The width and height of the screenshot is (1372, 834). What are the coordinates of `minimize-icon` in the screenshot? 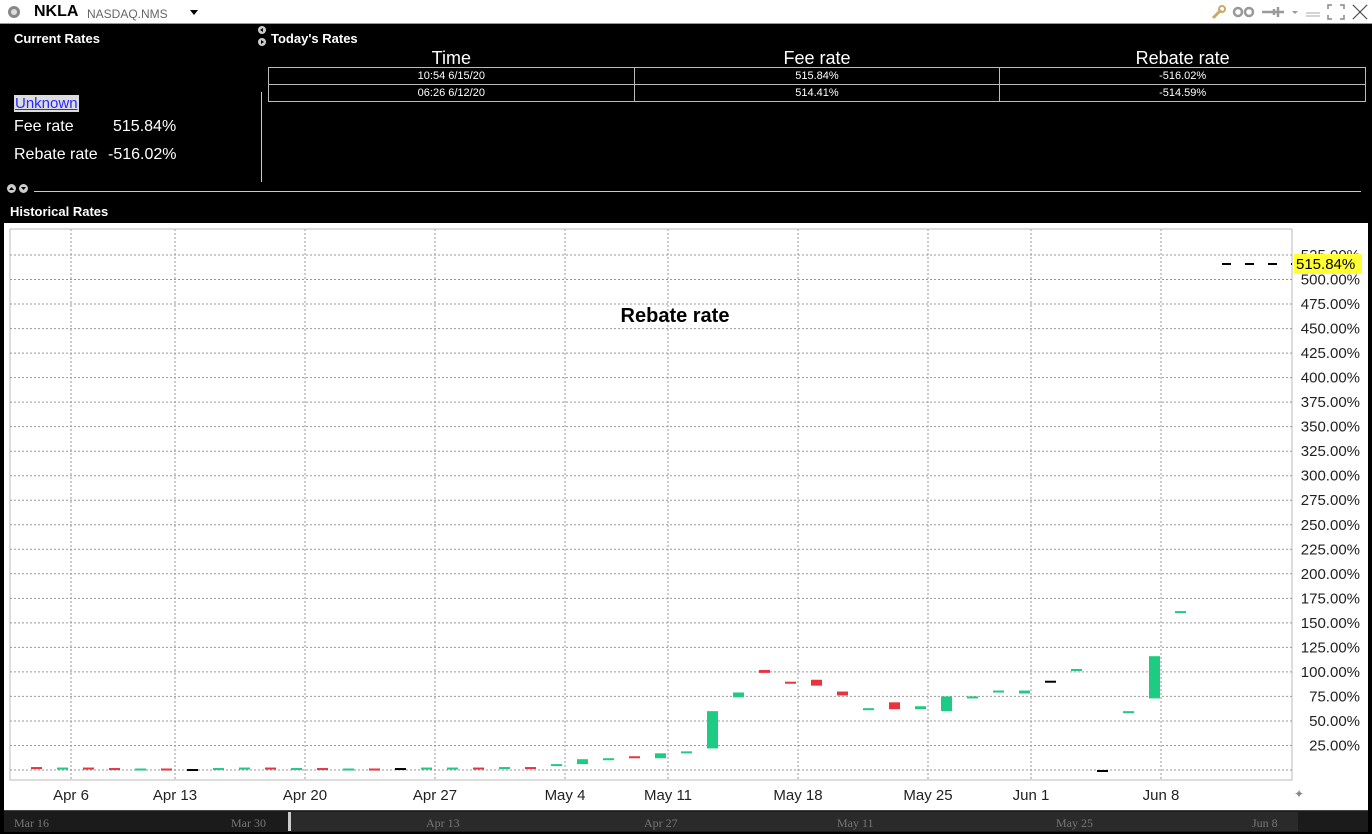 It's located at (1313, 12).